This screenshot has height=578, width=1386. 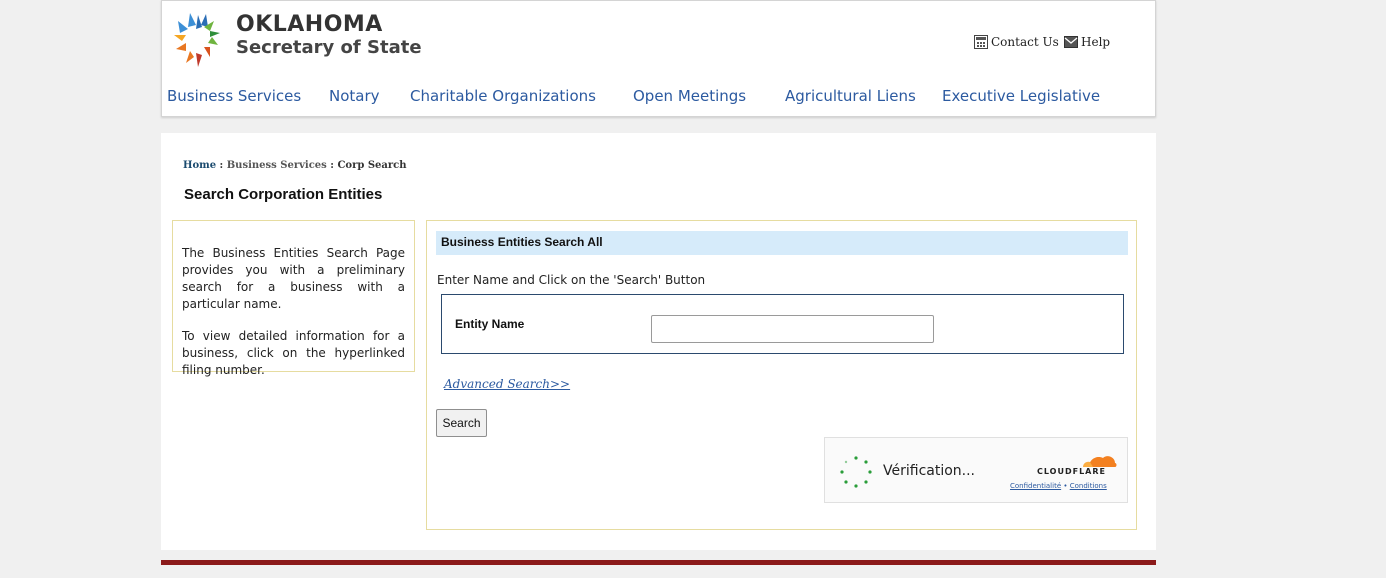 I want to click on contact-us-label: Contact Us, so click(x=1025, y=42).